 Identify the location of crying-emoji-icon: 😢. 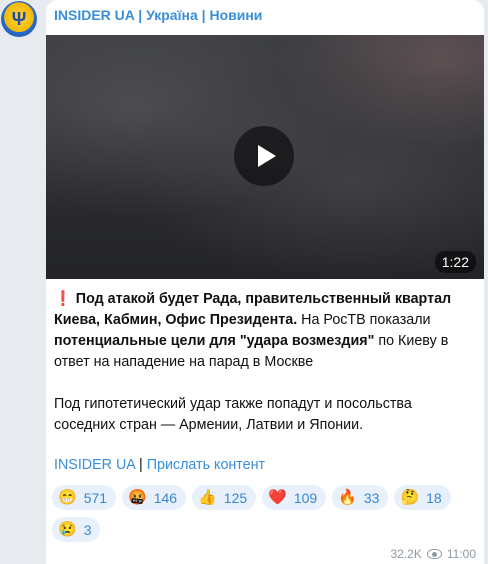
(67, 529).